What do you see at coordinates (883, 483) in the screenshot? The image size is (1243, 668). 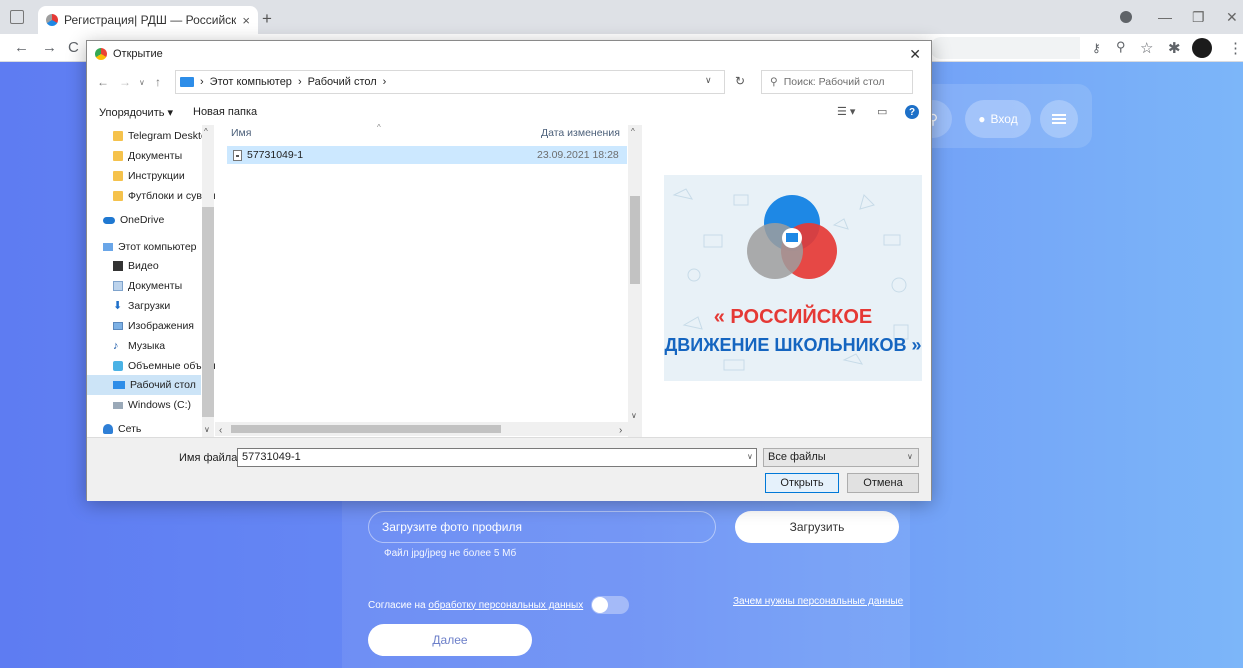 I see `cancel-button: Отмена` at bounding box center [883, 483].